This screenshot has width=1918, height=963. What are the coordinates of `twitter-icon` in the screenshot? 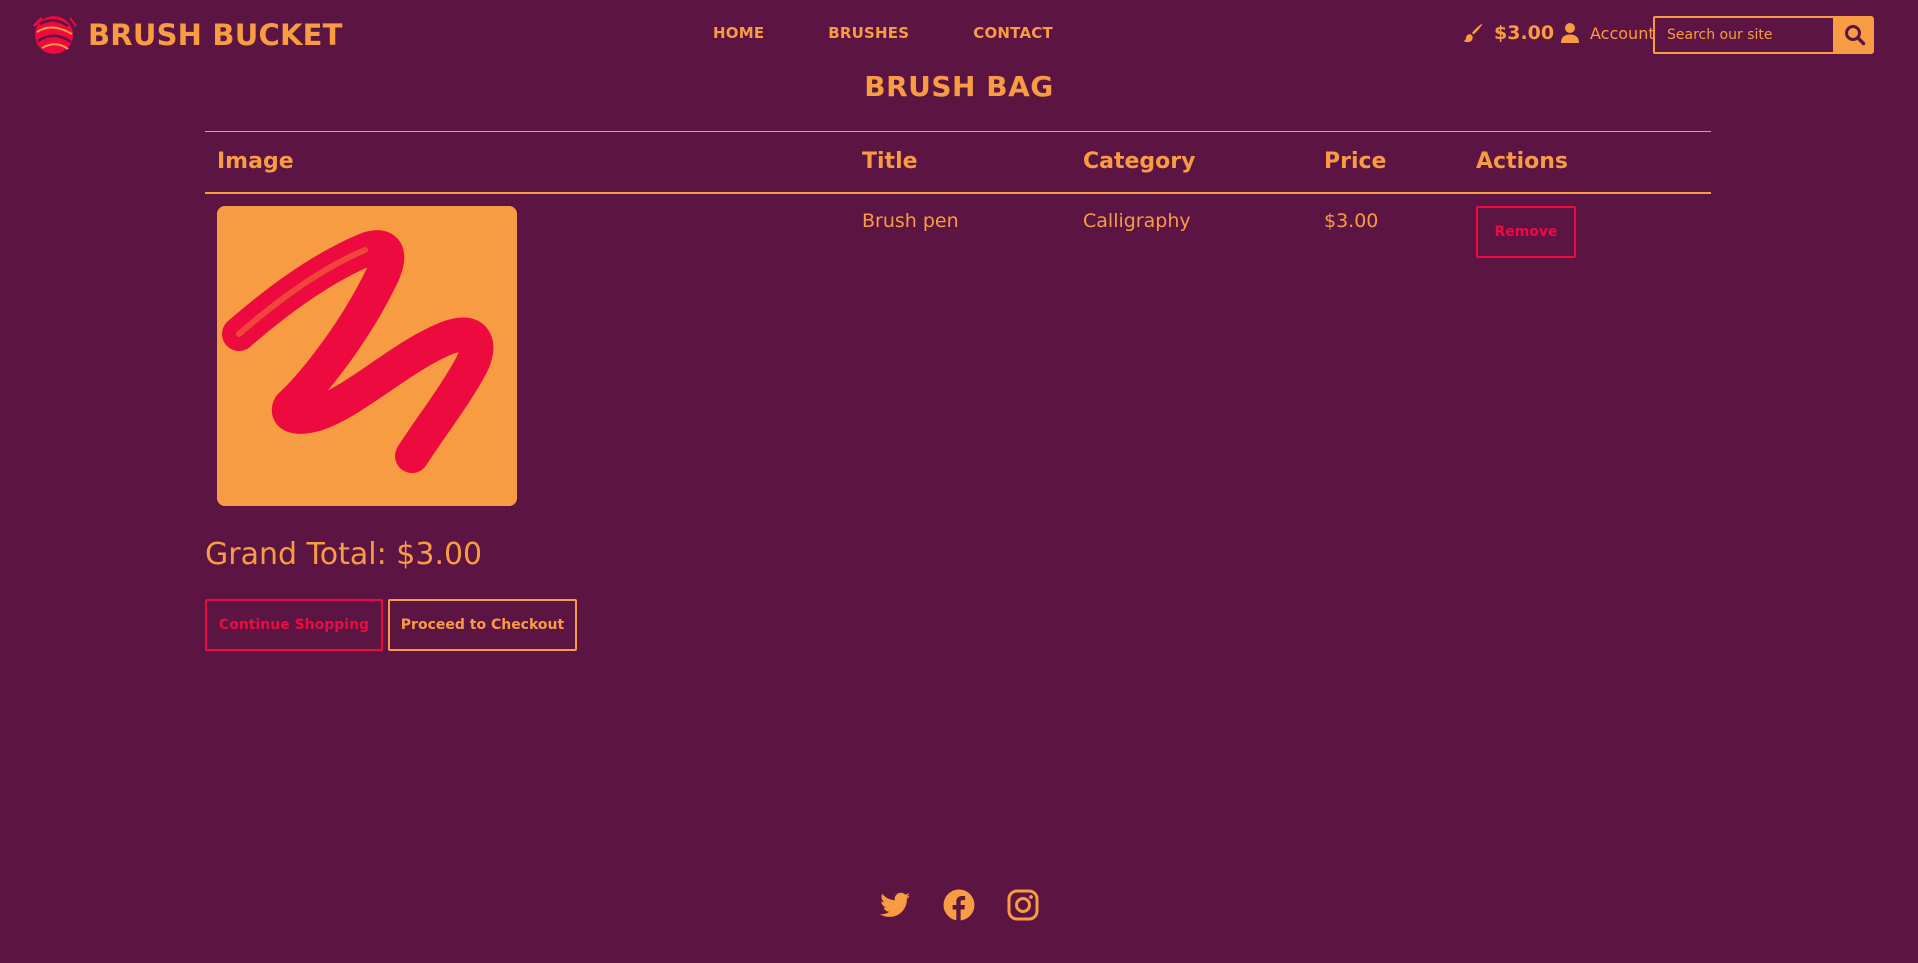 It's located at (895, 904).